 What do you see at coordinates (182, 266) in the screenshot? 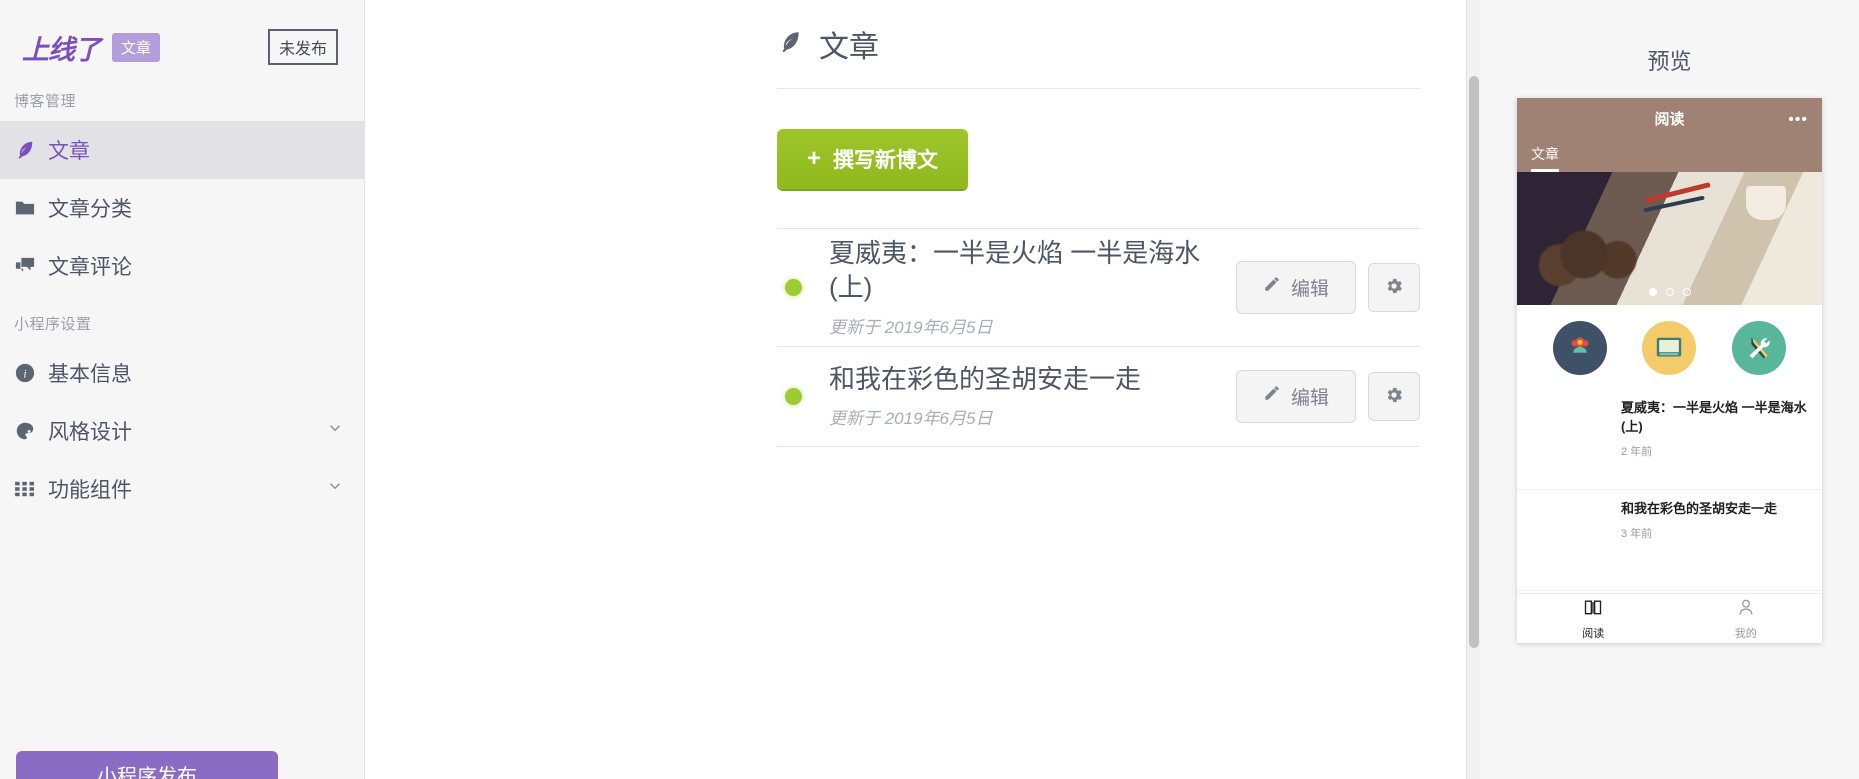
I see `sidebar-item-comments: 文章评论` at bounding box center [182, 266].